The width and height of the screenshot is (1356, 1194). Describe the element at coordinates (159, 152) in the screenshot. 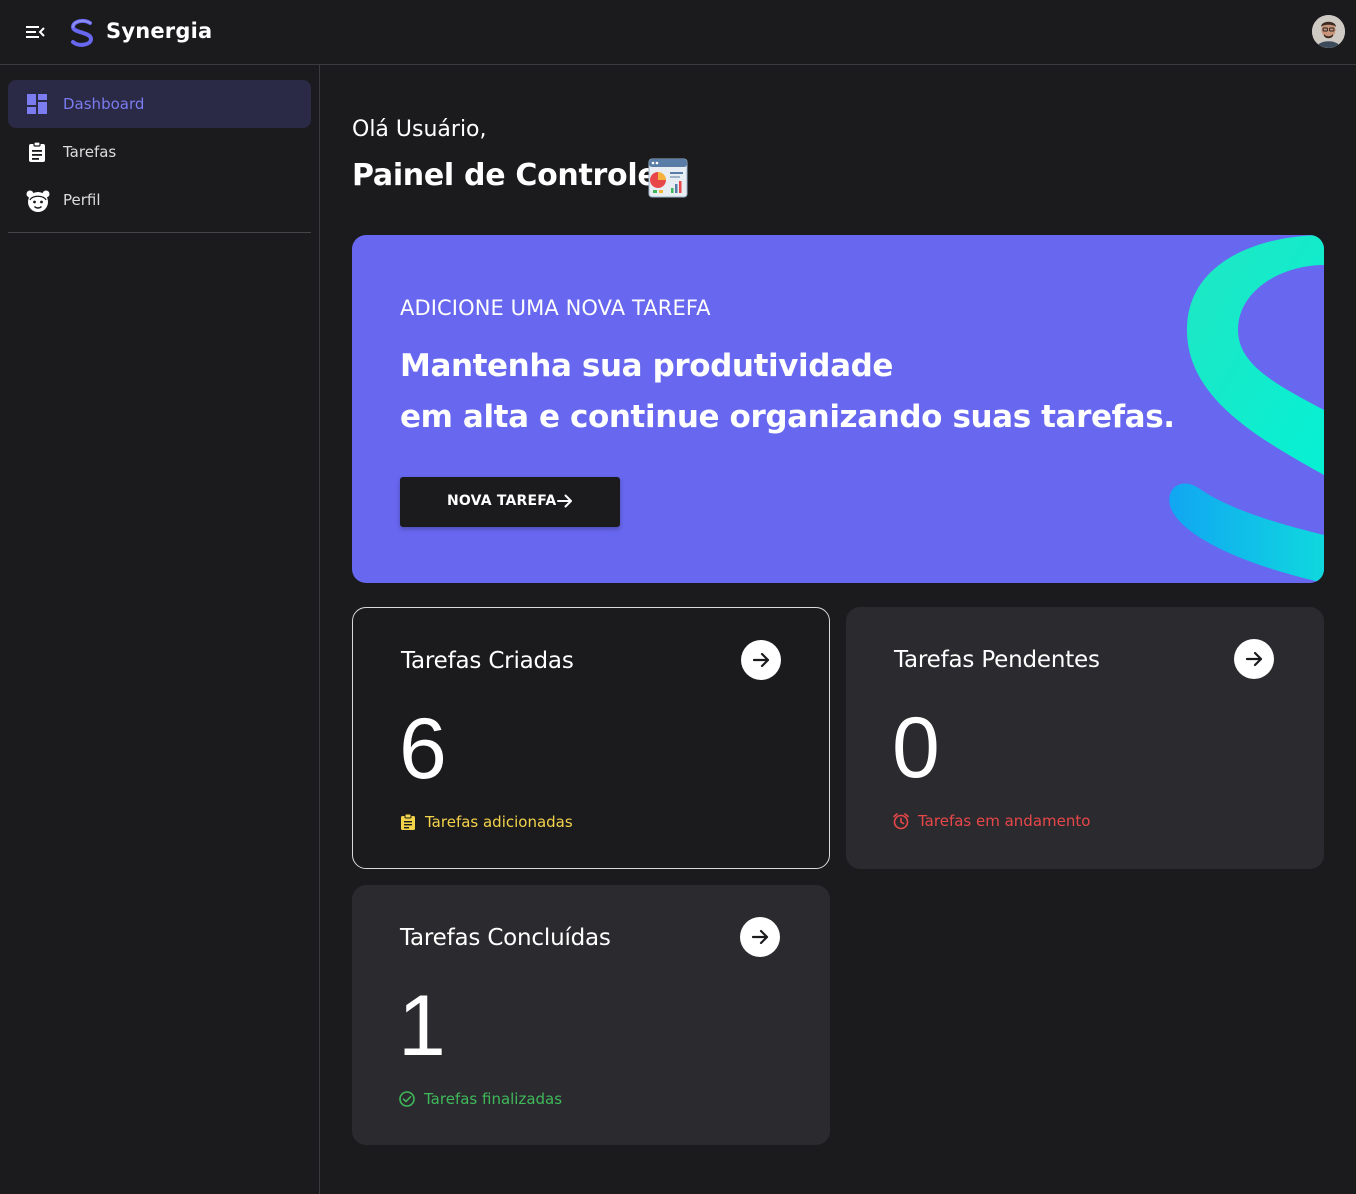

I see `sidebar-item-tarefas: Tarefas` at that location.